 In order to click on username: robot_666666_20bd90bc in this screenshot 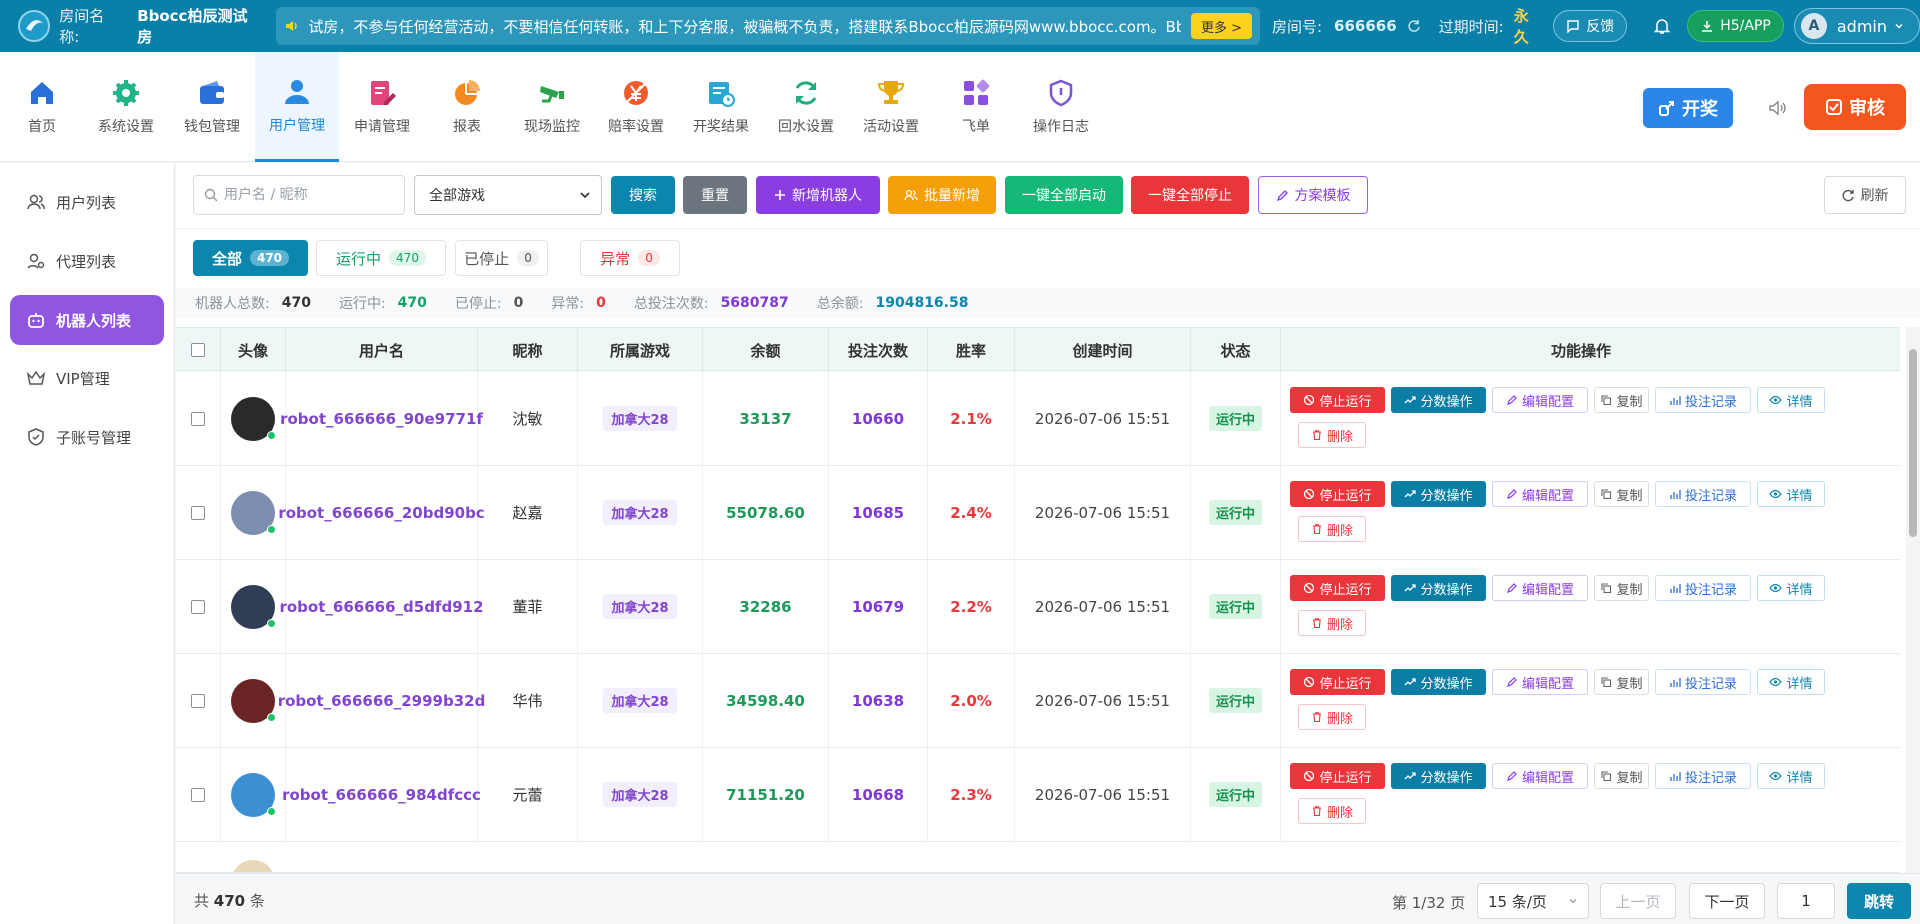, I will do `click(381, 513)`.